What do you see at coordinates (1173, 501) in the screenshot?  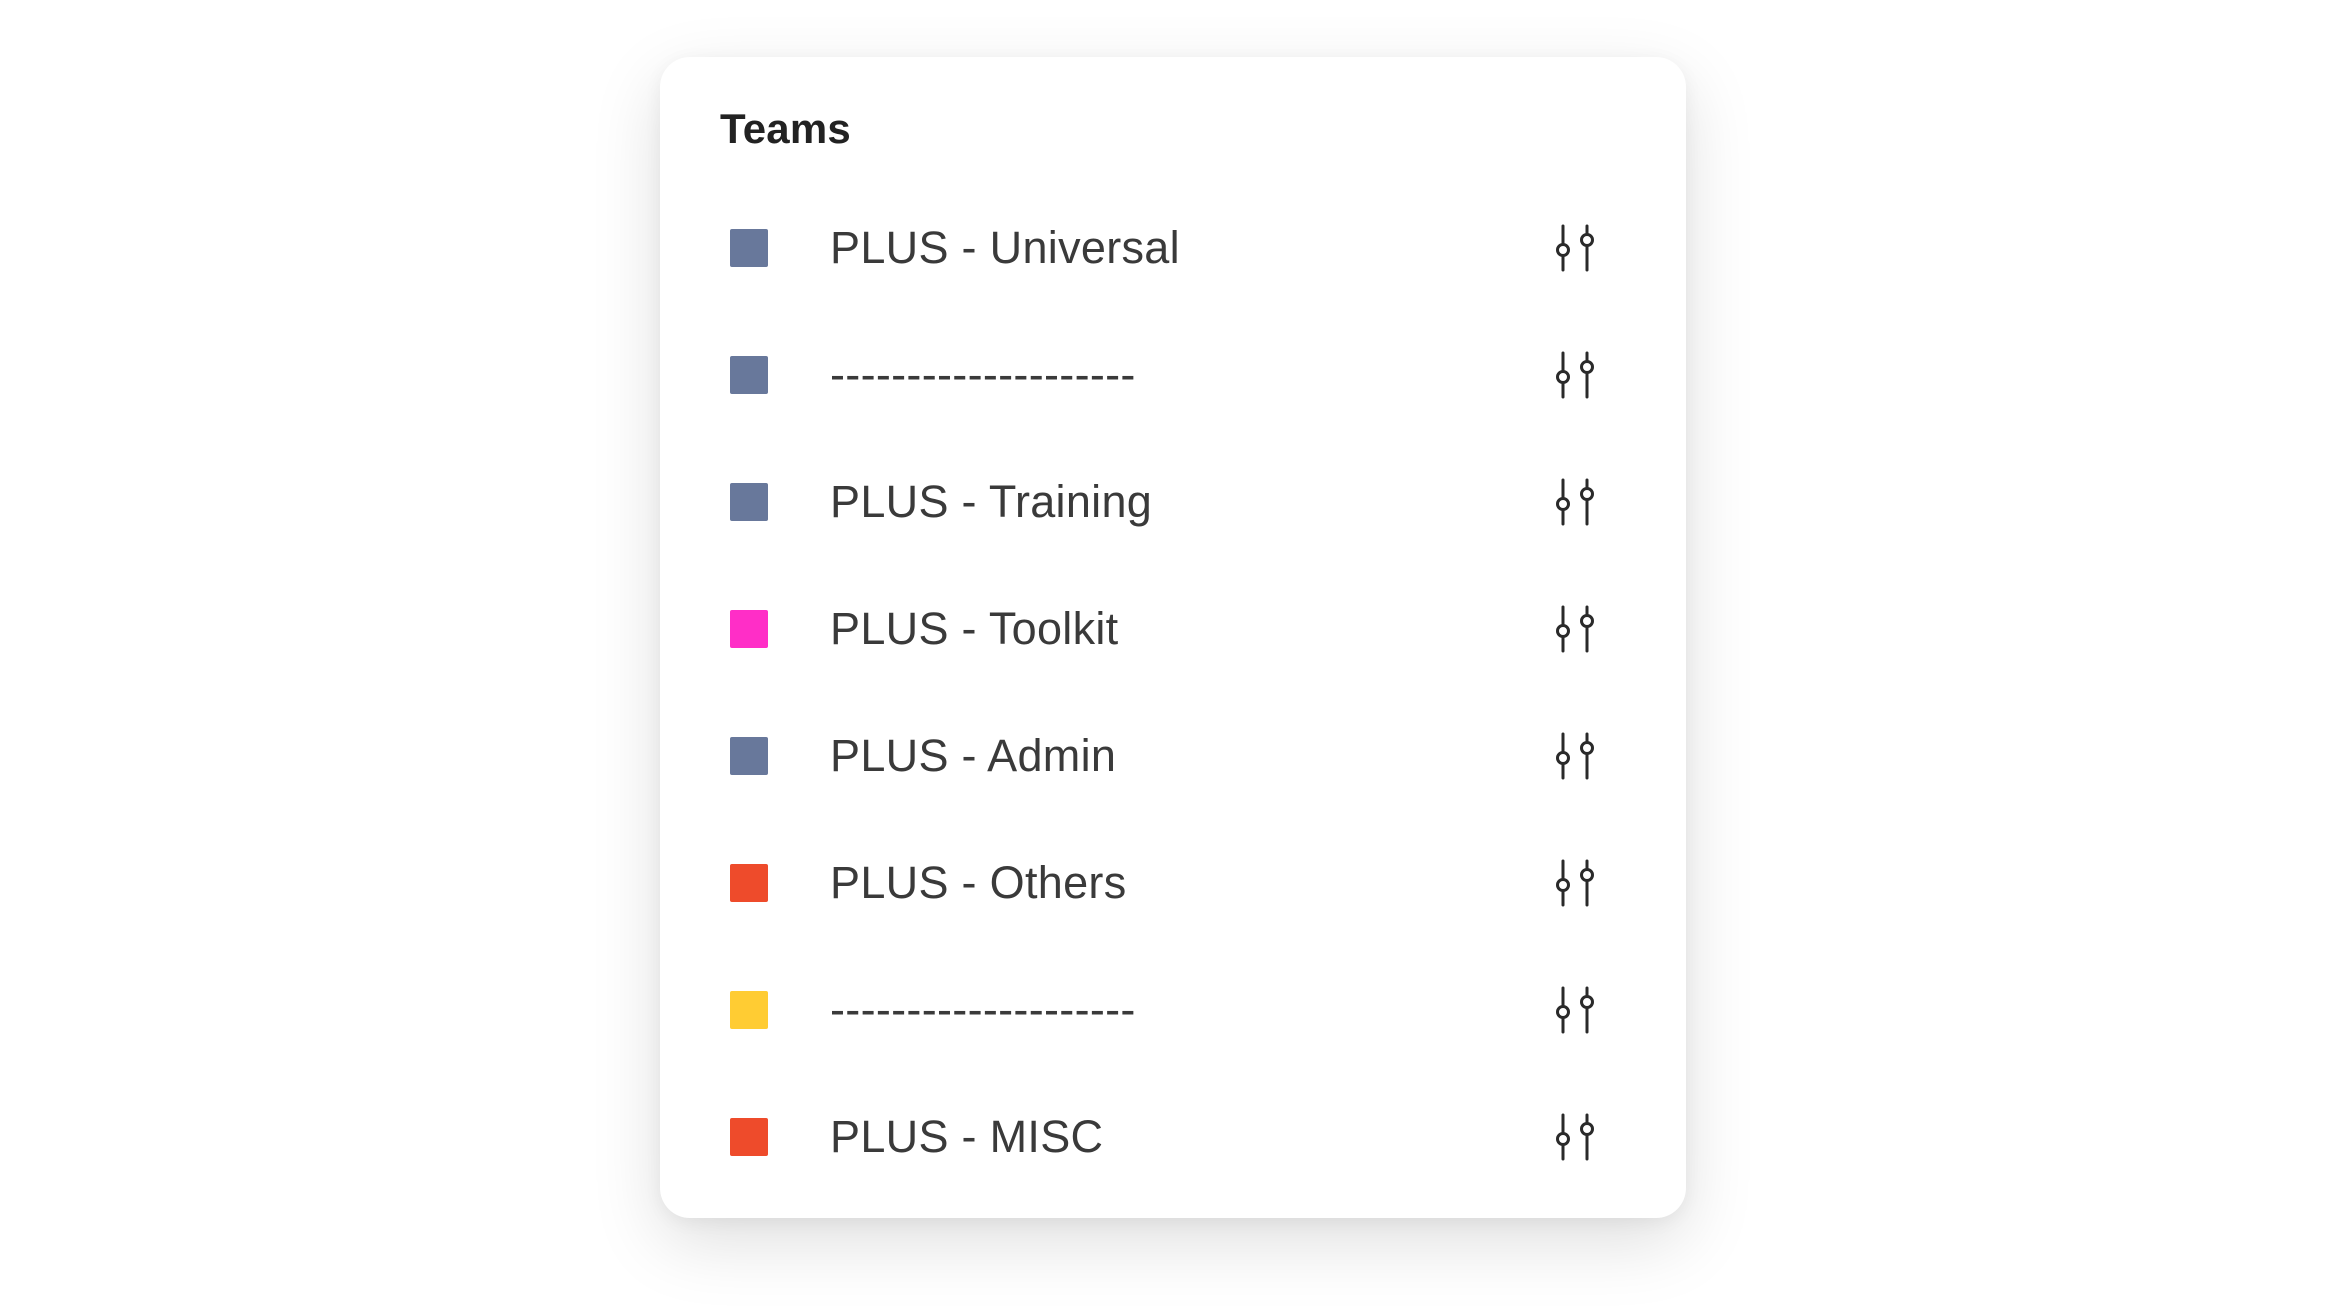 I see `team-row: PLUS - Training` at bounding box center [1173, 501].